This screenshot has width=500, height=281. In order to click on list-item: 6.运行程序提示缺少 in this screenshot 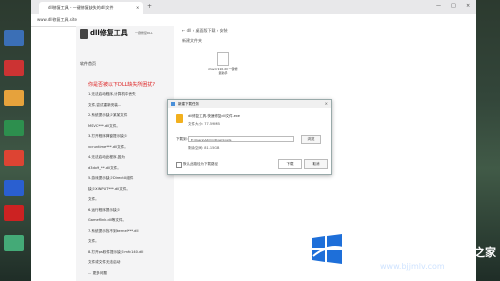, I will do `click(115, 213)`.